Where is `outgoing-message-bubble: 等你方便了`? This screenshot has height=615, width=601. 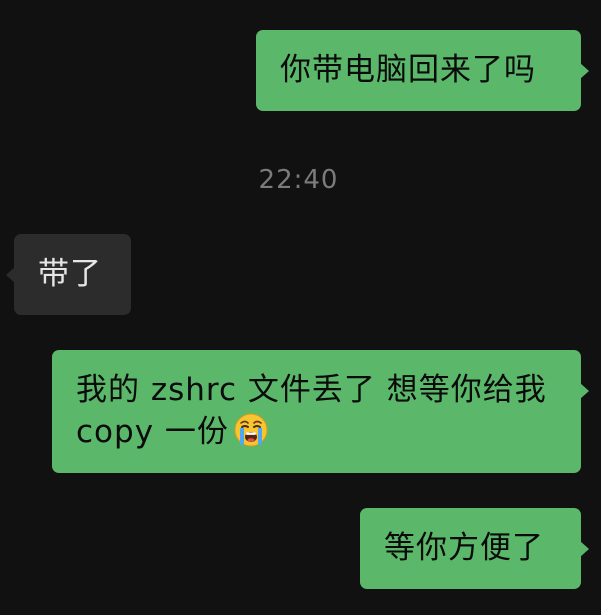 outgoing-message-bubble: 等你方便了 is located at coordinates (474, 548).